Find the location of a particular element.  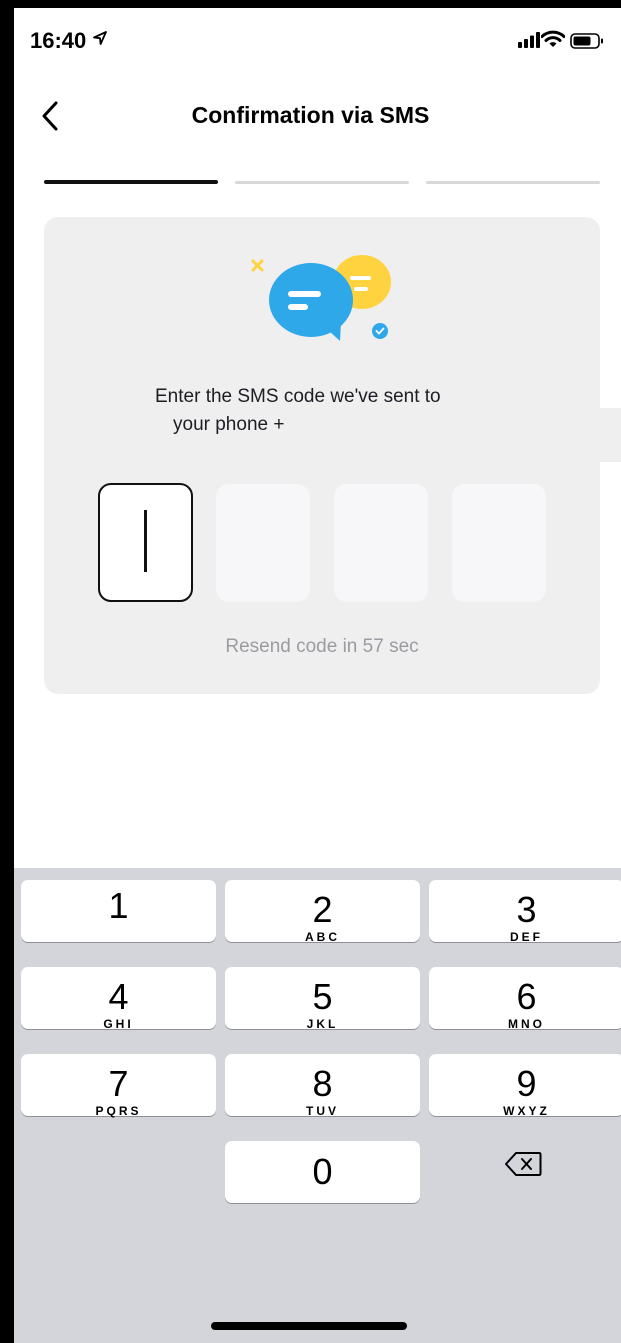

key-digit: 5 is located at coordinates (322, 996).